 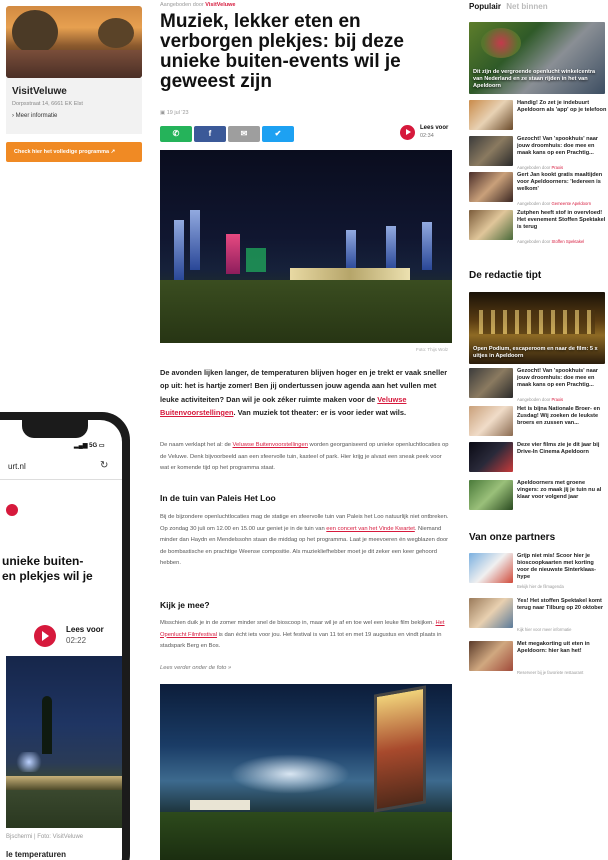 What do you see at coordinates (512, 537) in the screenshot?
I see `partners-heading: Van onze partners` at bounding box center [512, 537].